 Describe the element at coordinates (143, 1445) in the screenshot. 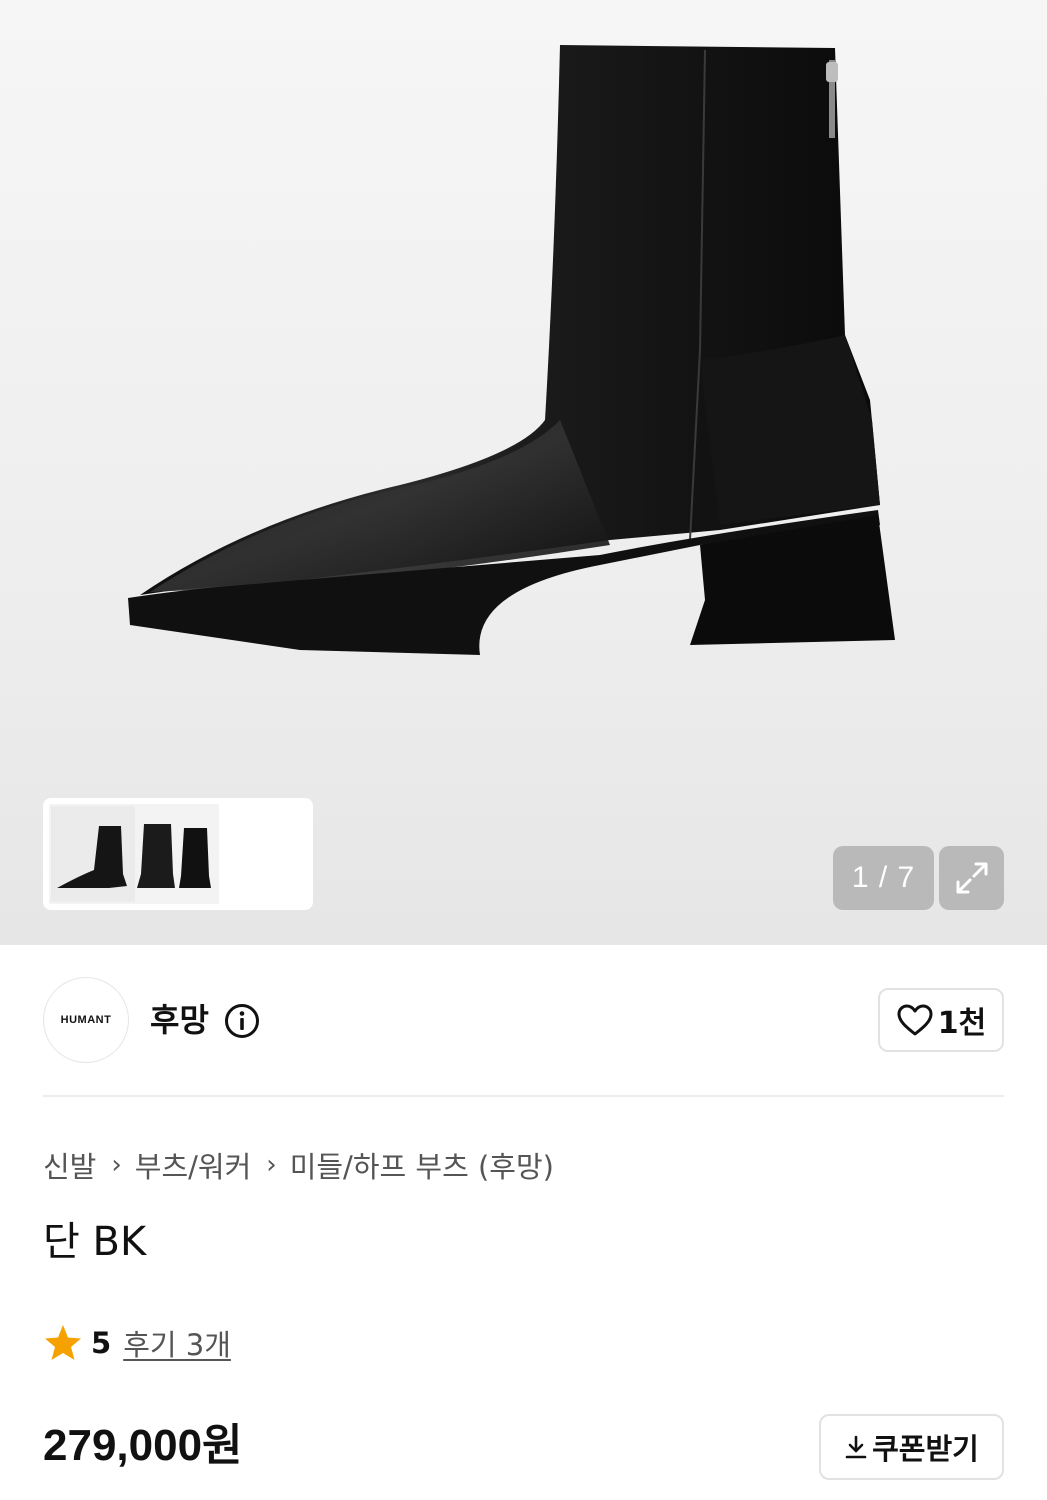

I see `product-price: 279,000원` at that location.